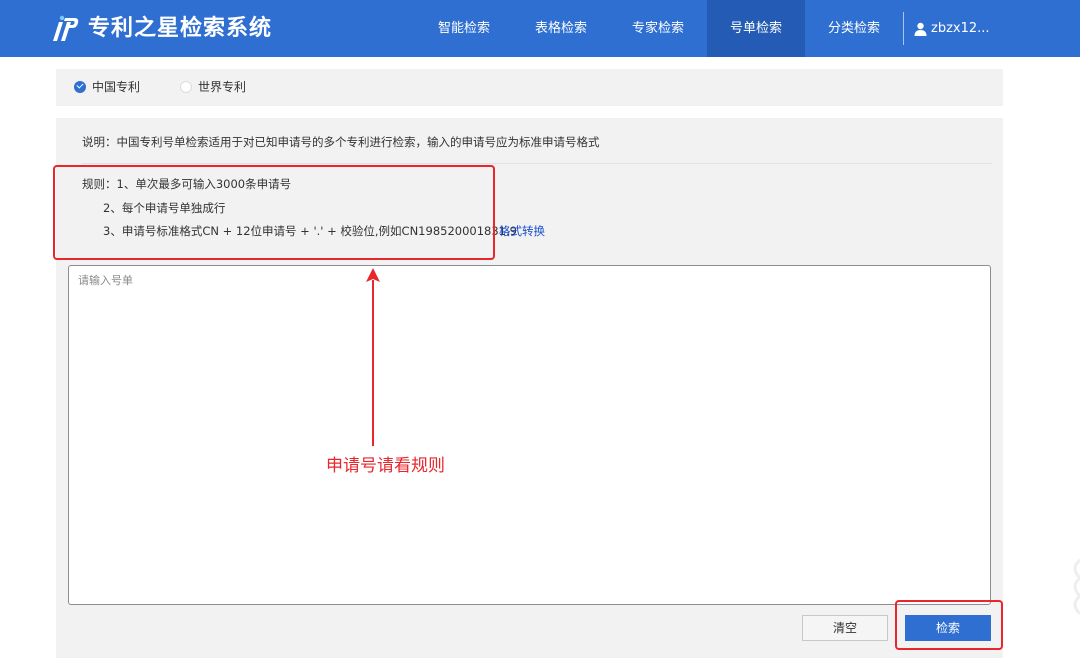 The width and height of the screenshot is (1080, 671). I want to click on radio-china-patent: 中国专利, so click(107, 87).